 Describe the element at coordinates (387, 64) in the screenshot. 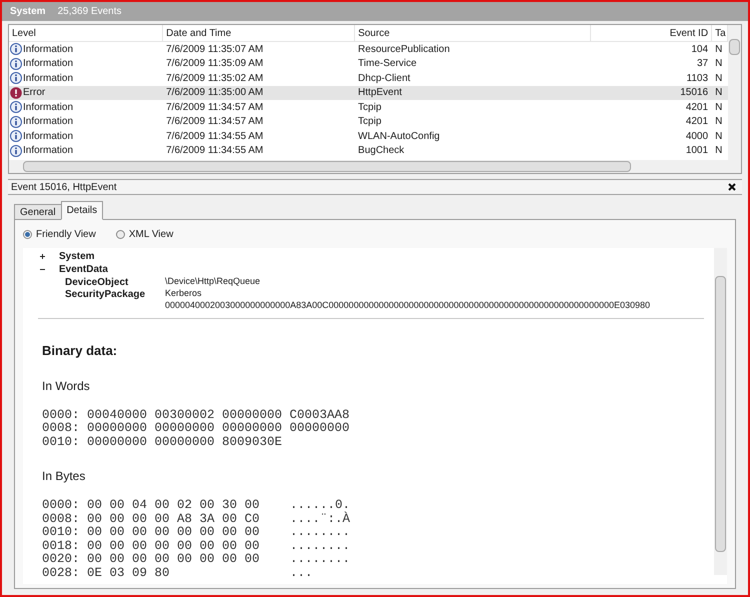

I see `source-cell-text: Time-Service` at that location.